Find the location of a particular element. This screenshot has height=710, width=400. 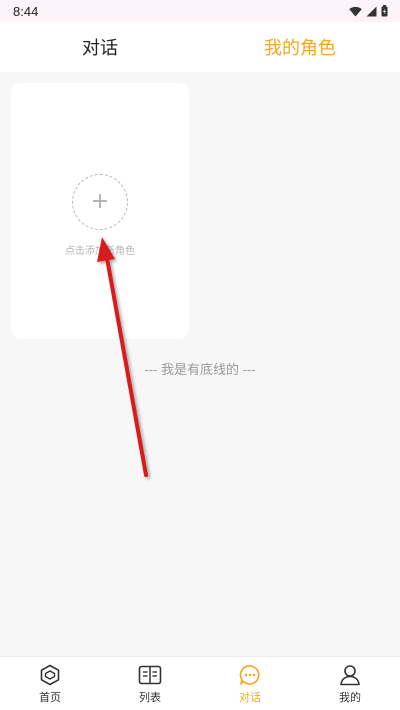

tab-chat: 对话 is located at coordinates (100, 47).